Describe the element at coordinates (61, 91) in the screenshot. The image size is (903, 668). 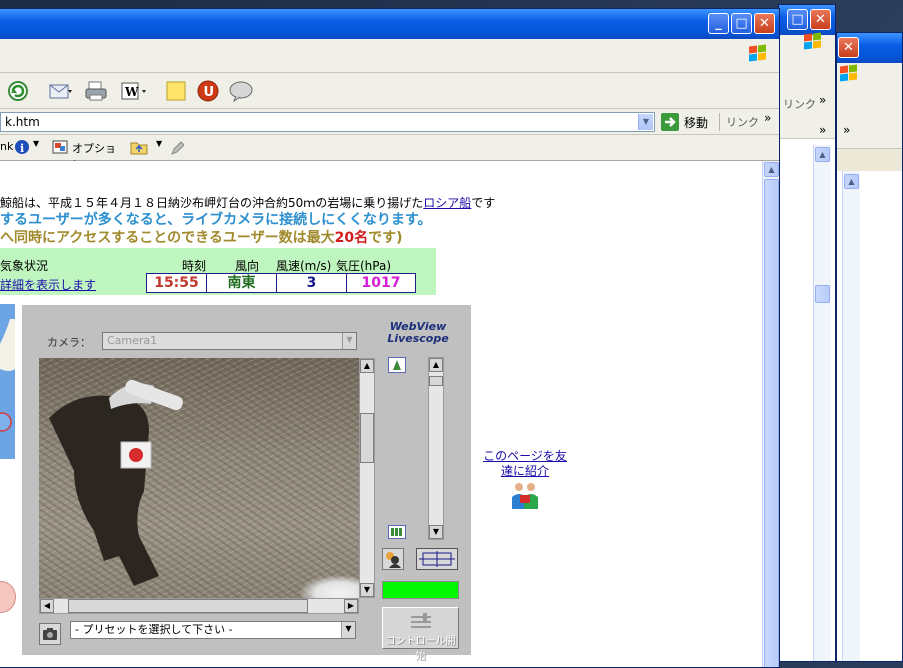
I see `mail-icon` at that location.